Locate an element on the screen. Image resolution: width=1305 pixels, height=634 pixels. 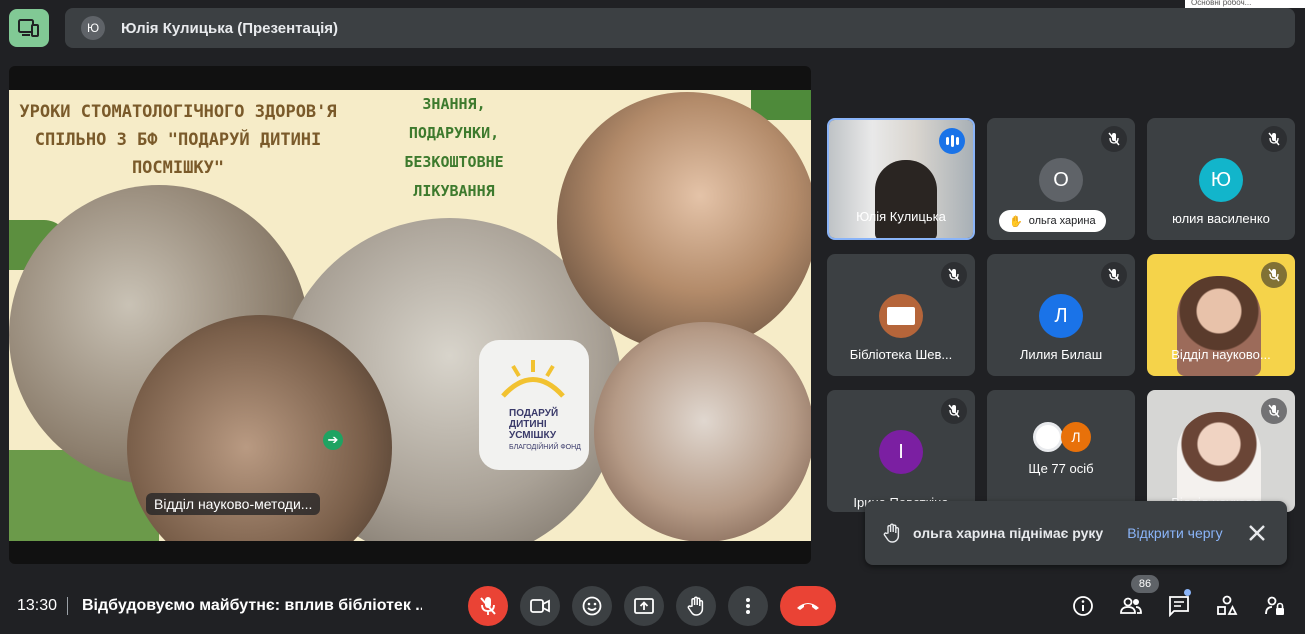
participant-tile: Юлія Кулицька is located at coordinates (901, 179).